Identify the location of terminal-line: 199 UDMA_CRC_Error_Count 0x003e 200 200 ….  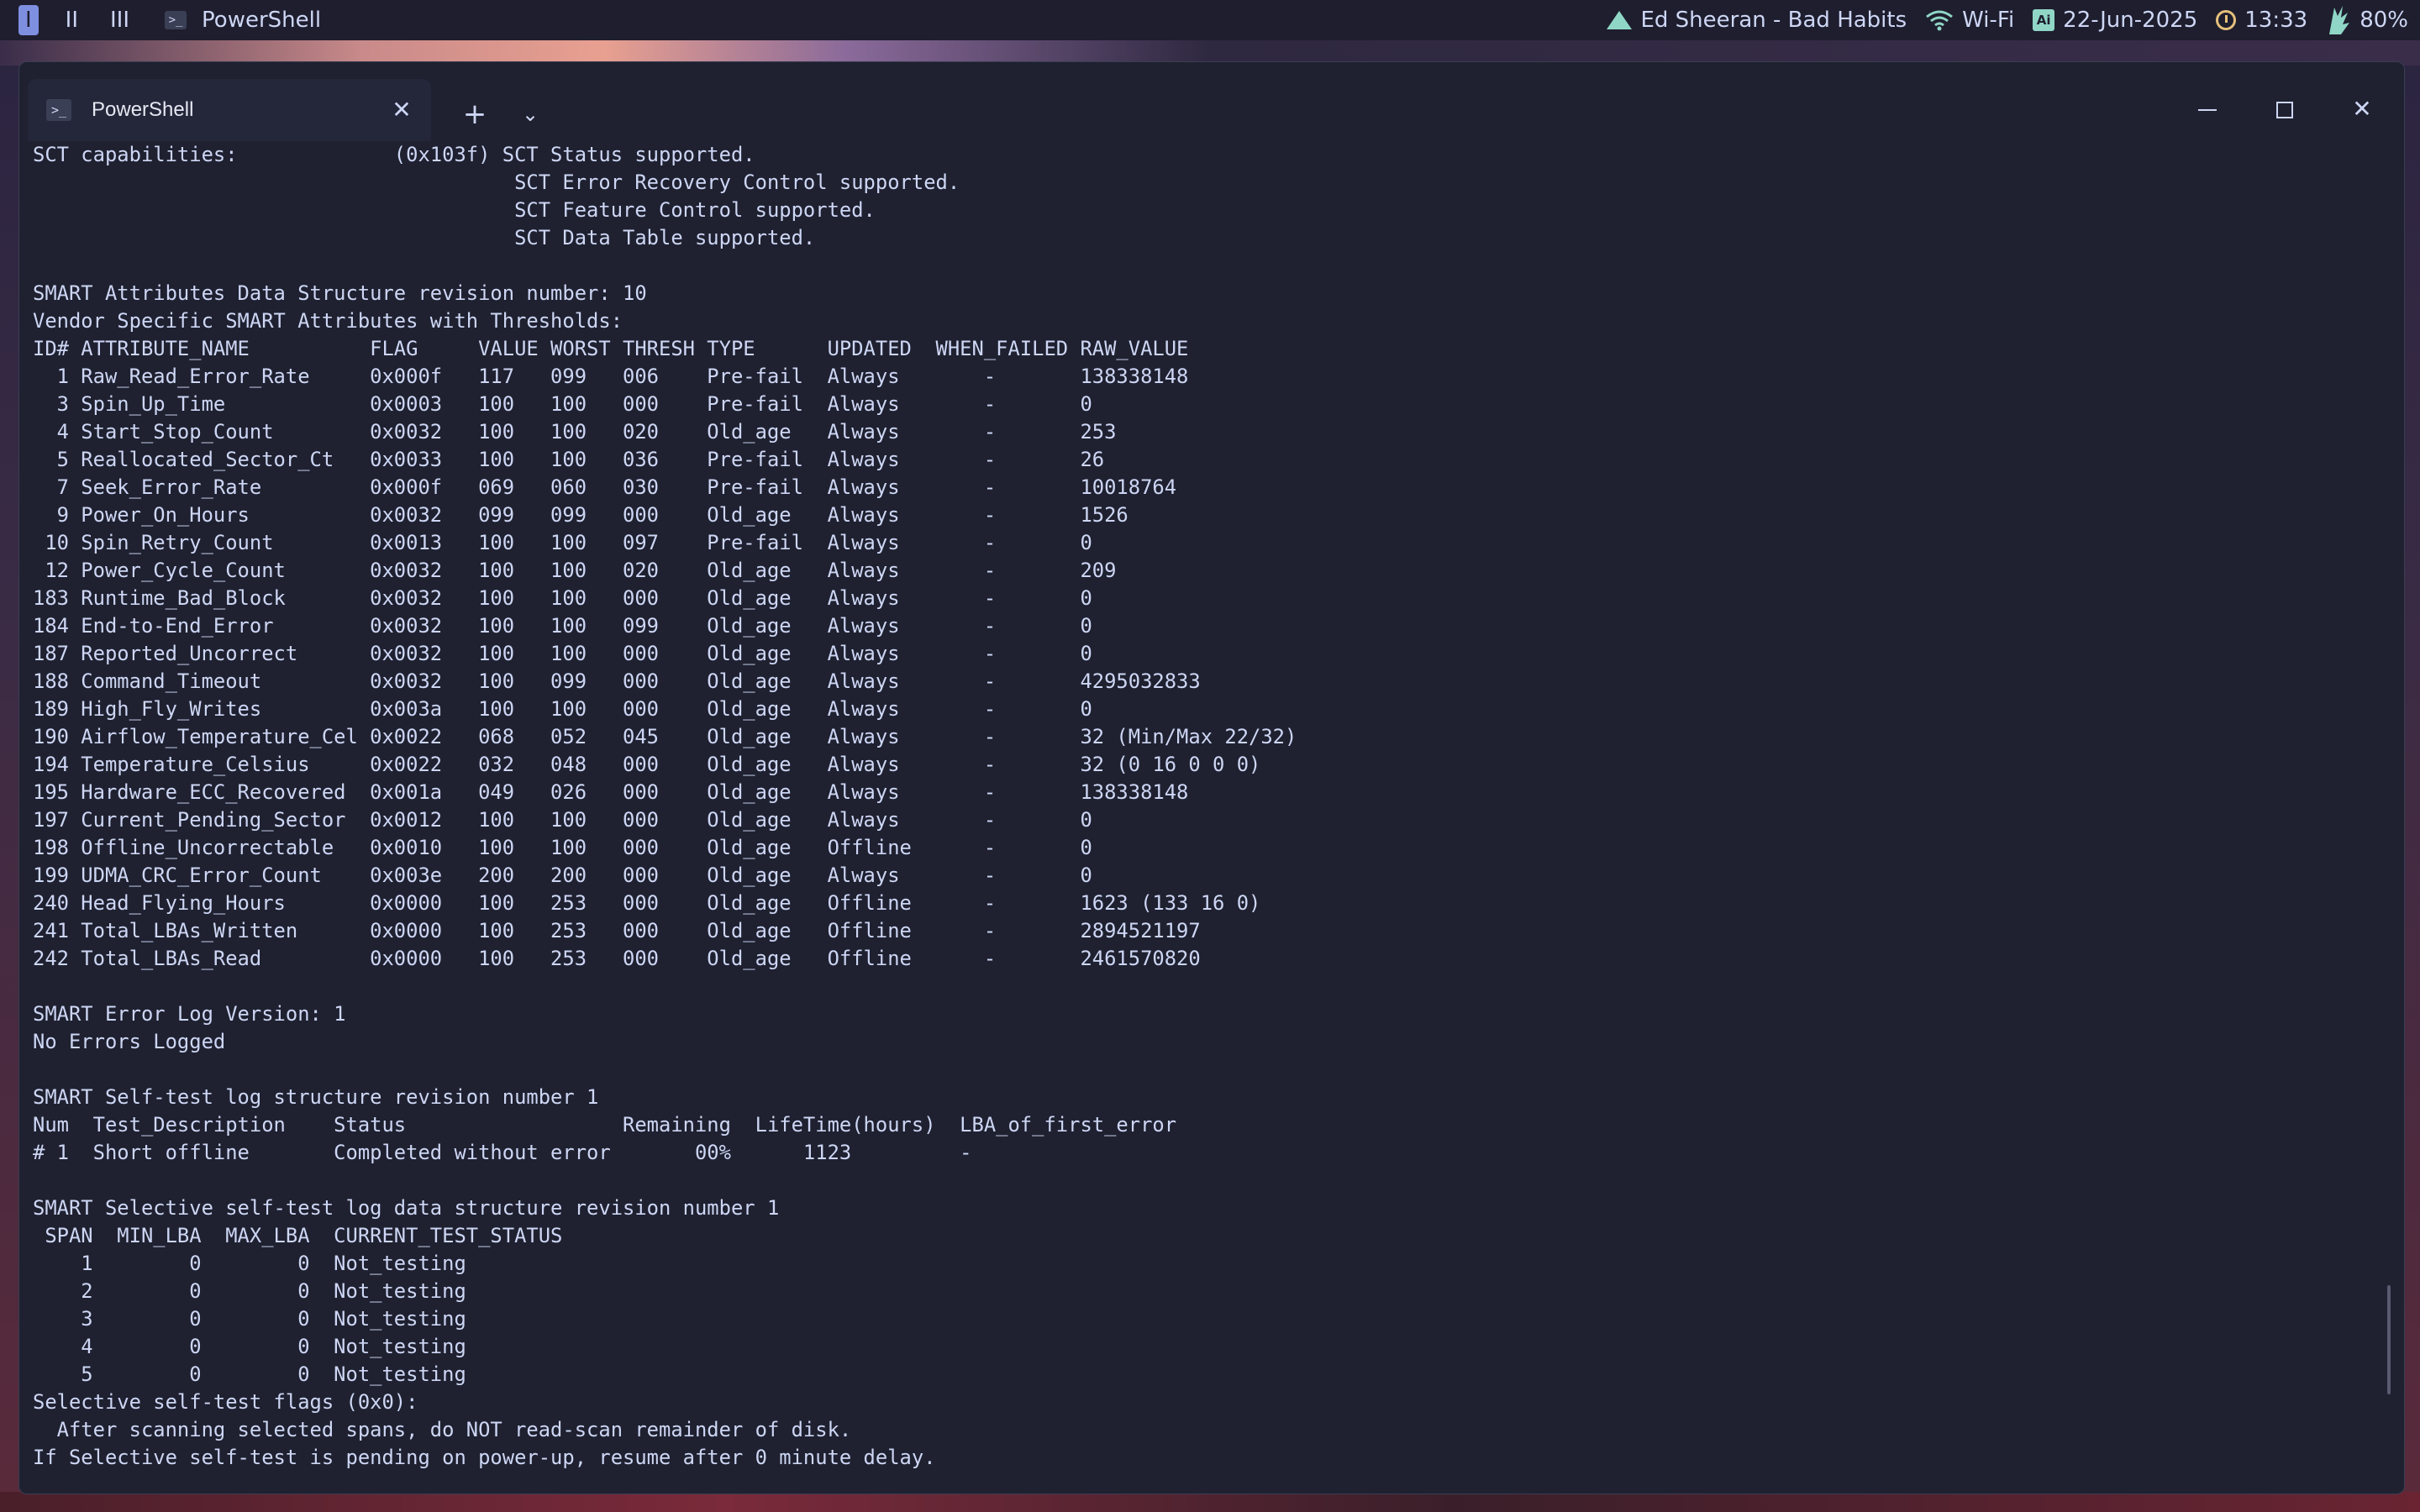
(562, 875).